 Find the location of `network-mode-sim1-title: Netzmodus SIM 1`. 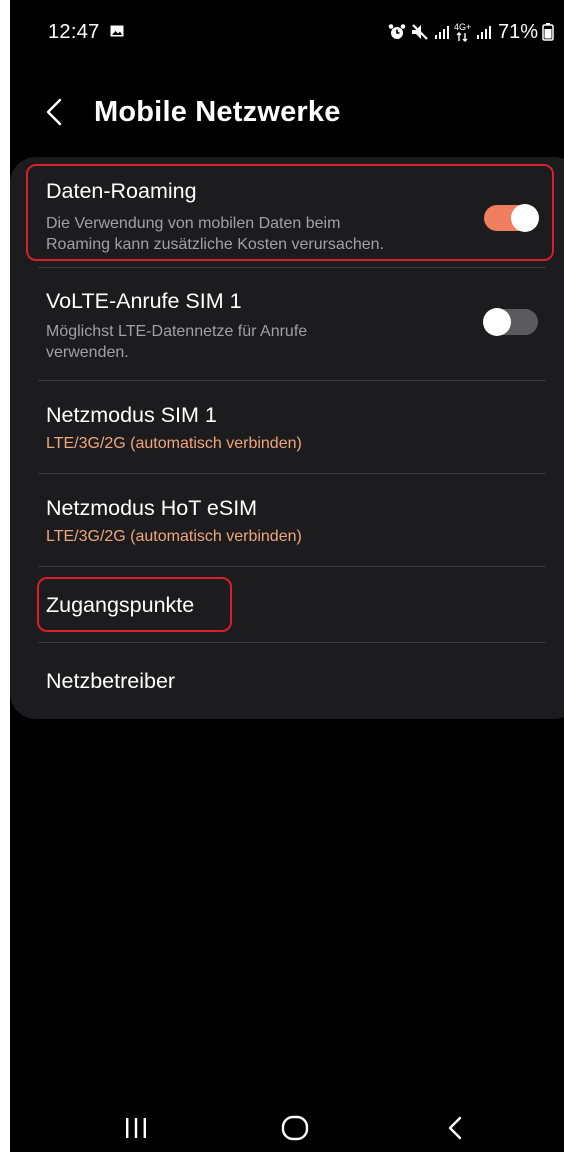

network-mode-sim1-title: Netzmodus SIM 1 is located at coordinates (131, 415).